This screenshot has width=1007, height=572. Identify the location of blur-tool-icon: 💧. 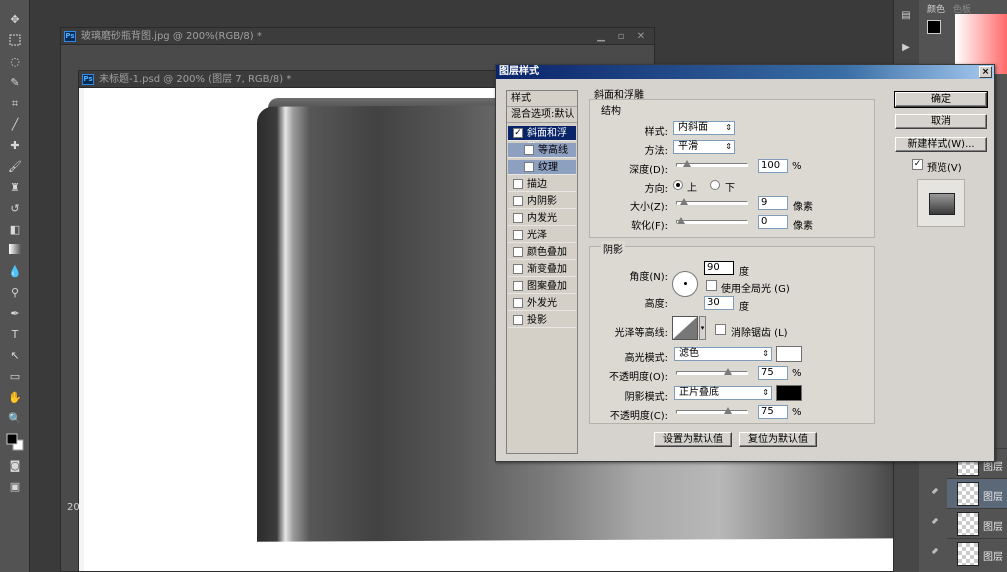
(15, 272).